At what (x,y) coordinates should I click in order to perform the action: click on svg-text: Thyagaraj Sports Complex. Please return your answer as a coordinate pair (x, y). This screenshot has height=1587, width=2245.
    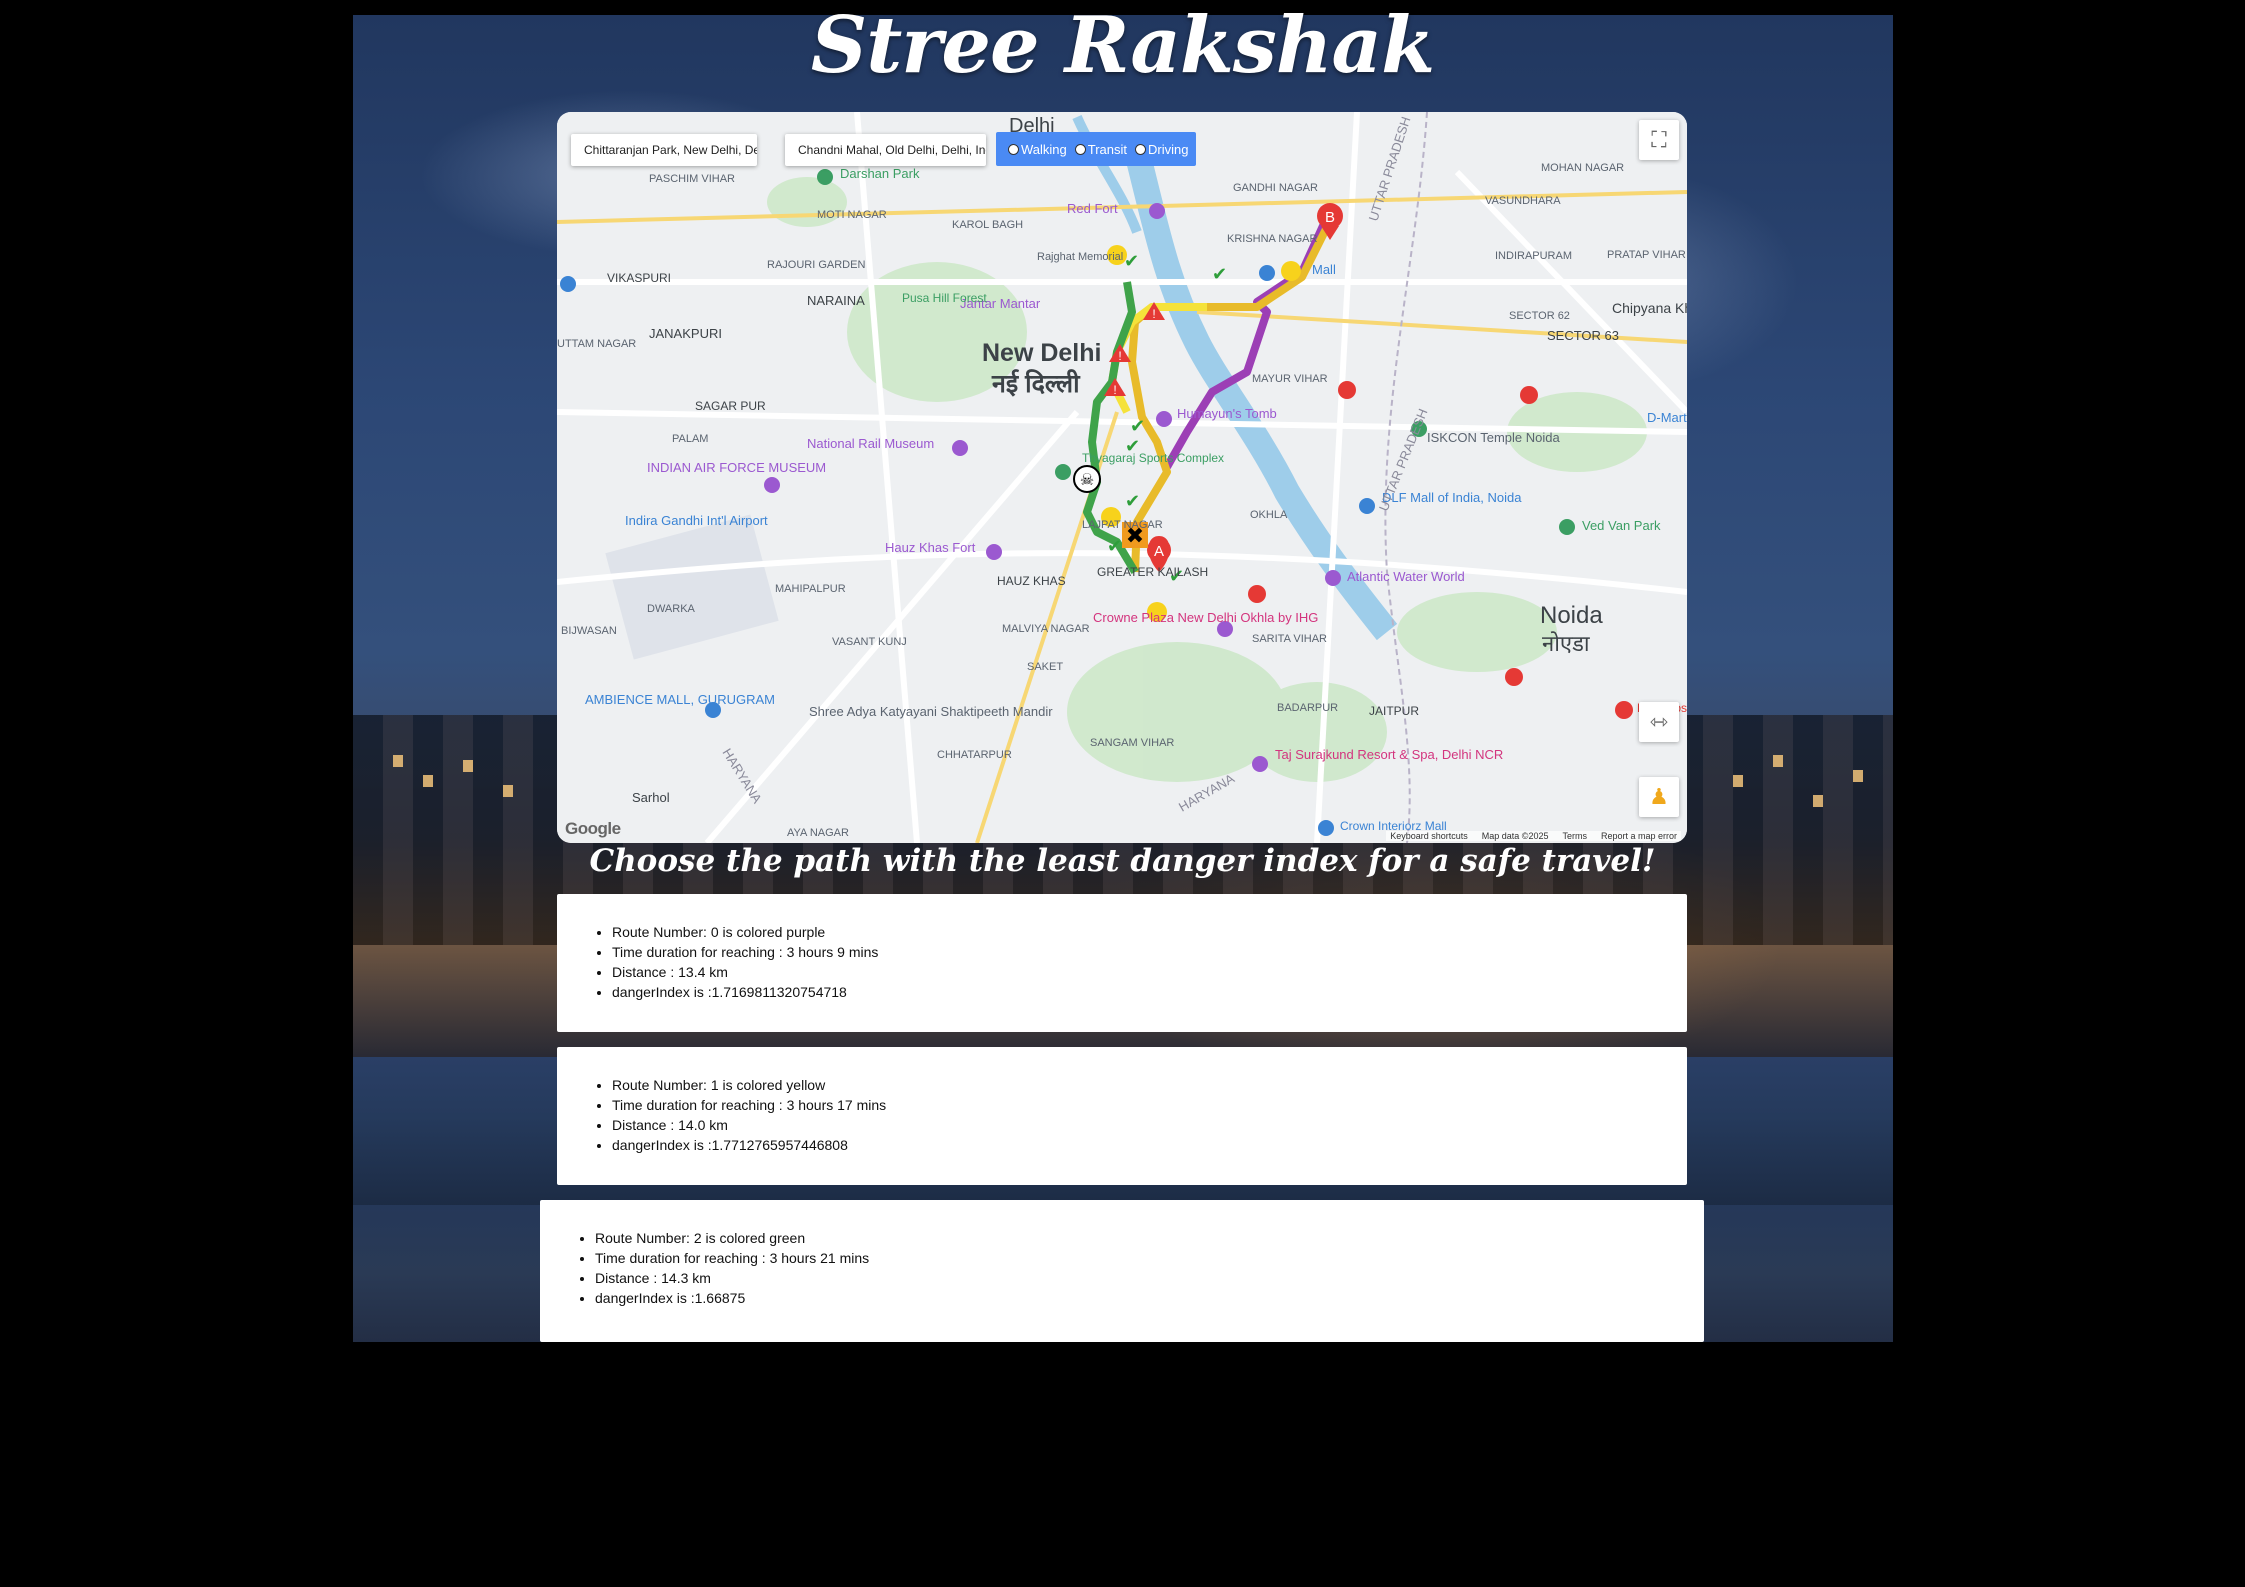
    Looking at the image, I should click on (1153, 458).